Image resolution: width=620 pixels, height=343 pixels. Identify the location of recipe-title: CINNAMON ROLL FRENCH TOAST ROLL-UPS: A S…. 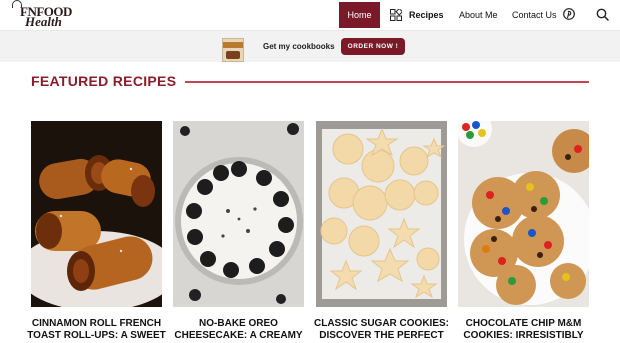
(96, 330).